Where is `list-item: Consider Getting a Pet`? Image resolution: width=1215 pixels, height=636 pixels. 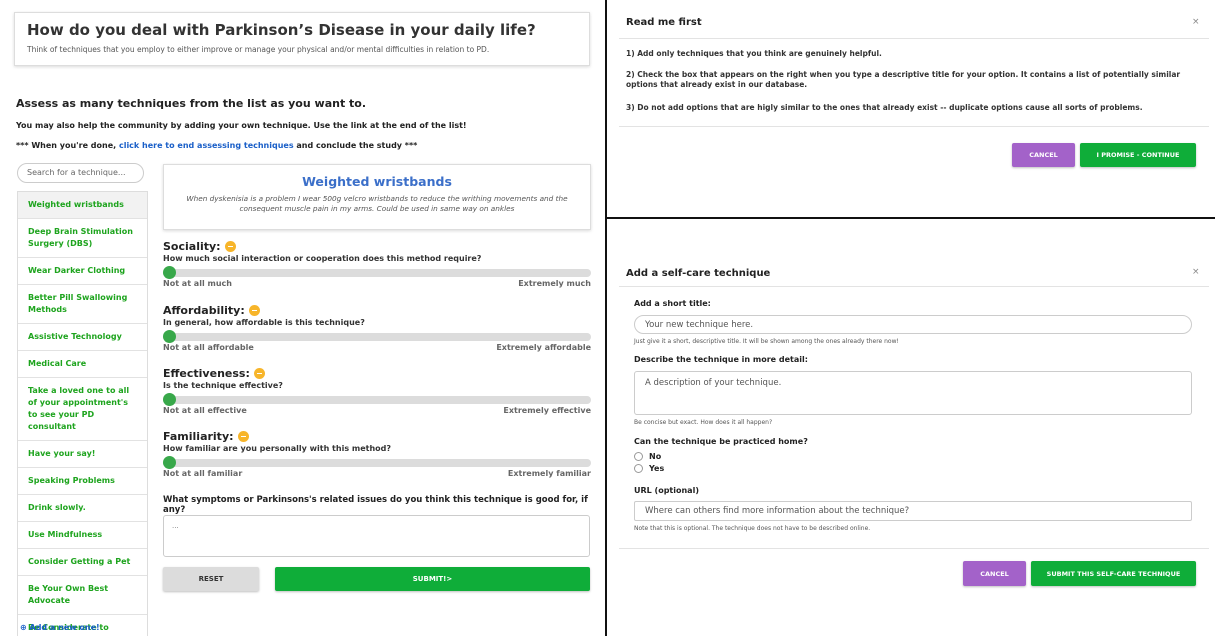 list-item: Consider Getting a Pet is located at coordinates (82, 562).